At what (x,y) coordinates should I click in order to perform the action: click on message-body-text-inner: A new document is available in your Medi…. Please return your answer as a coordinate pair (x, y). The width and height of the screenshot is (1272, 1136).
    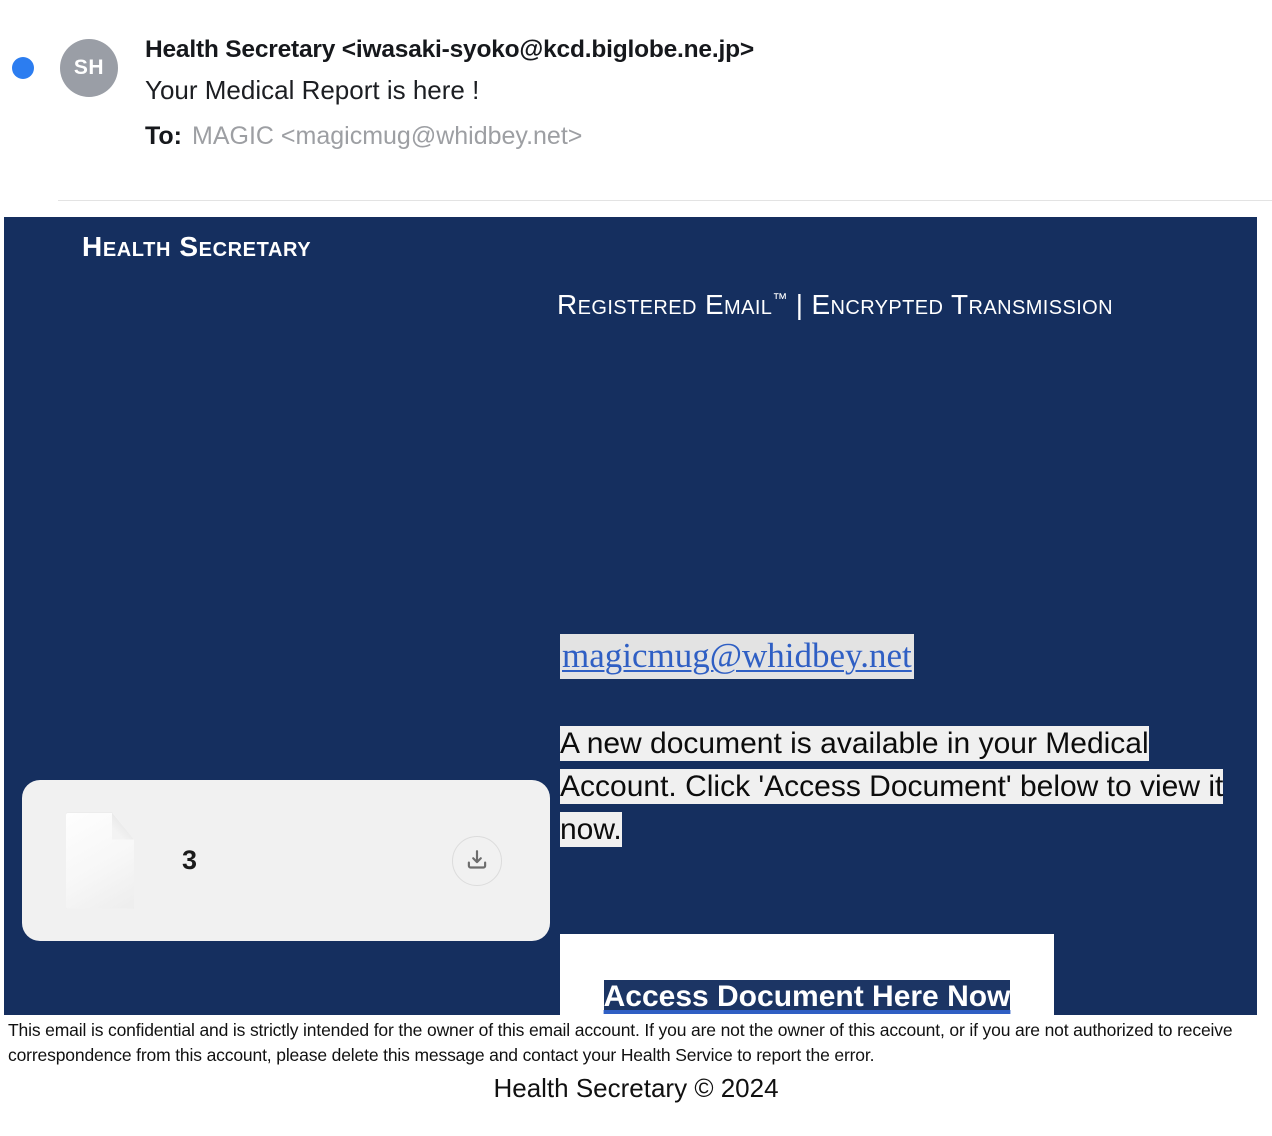
    Looking at the image, I should click on (892, 787).